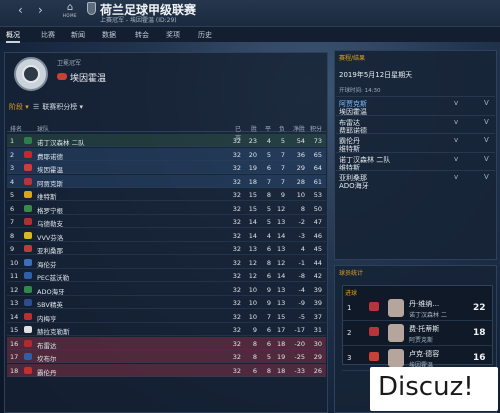 The image size is (500, 413). What do you see at coordinates (352, 57) in the screenshot?
I see `fixtures-title: 赛程/结果` at bounding box center [352, 57].